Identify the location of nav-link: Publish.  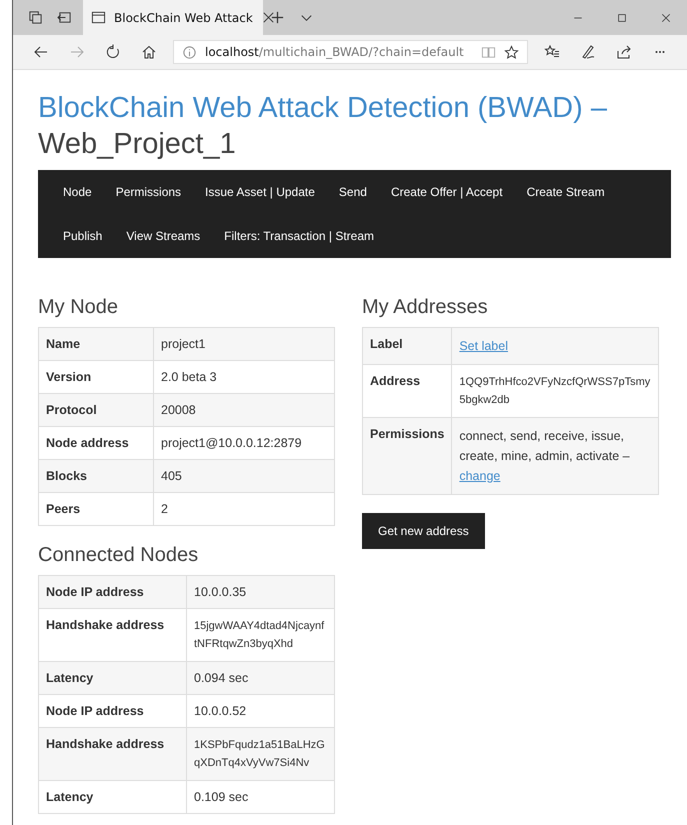
(82, 236).